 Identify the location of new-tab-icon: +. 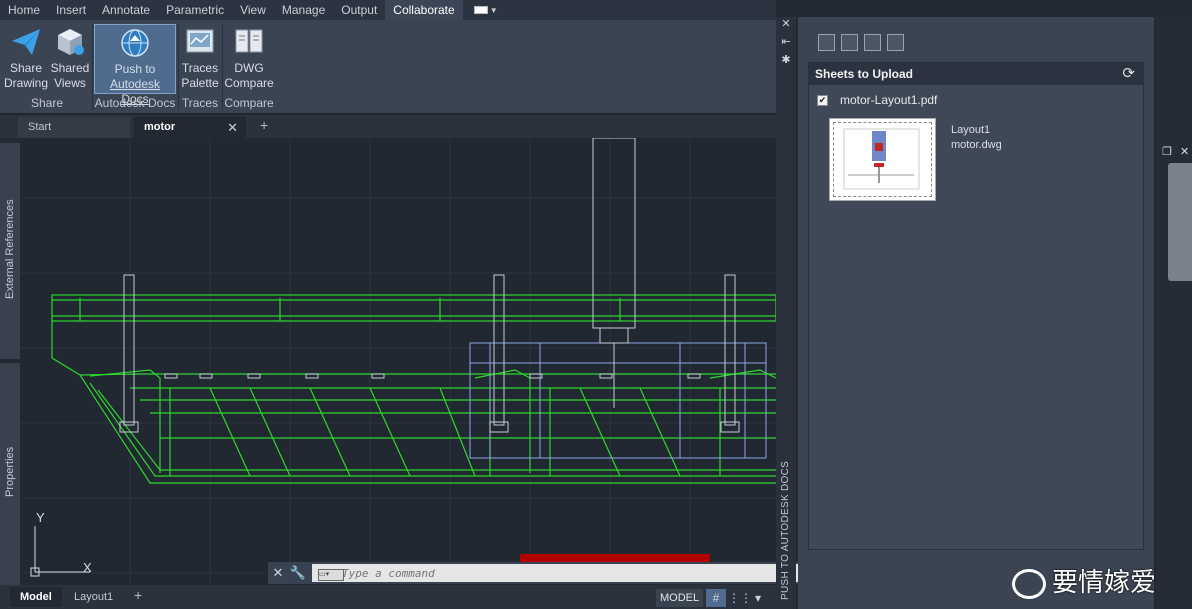
(264, 125).